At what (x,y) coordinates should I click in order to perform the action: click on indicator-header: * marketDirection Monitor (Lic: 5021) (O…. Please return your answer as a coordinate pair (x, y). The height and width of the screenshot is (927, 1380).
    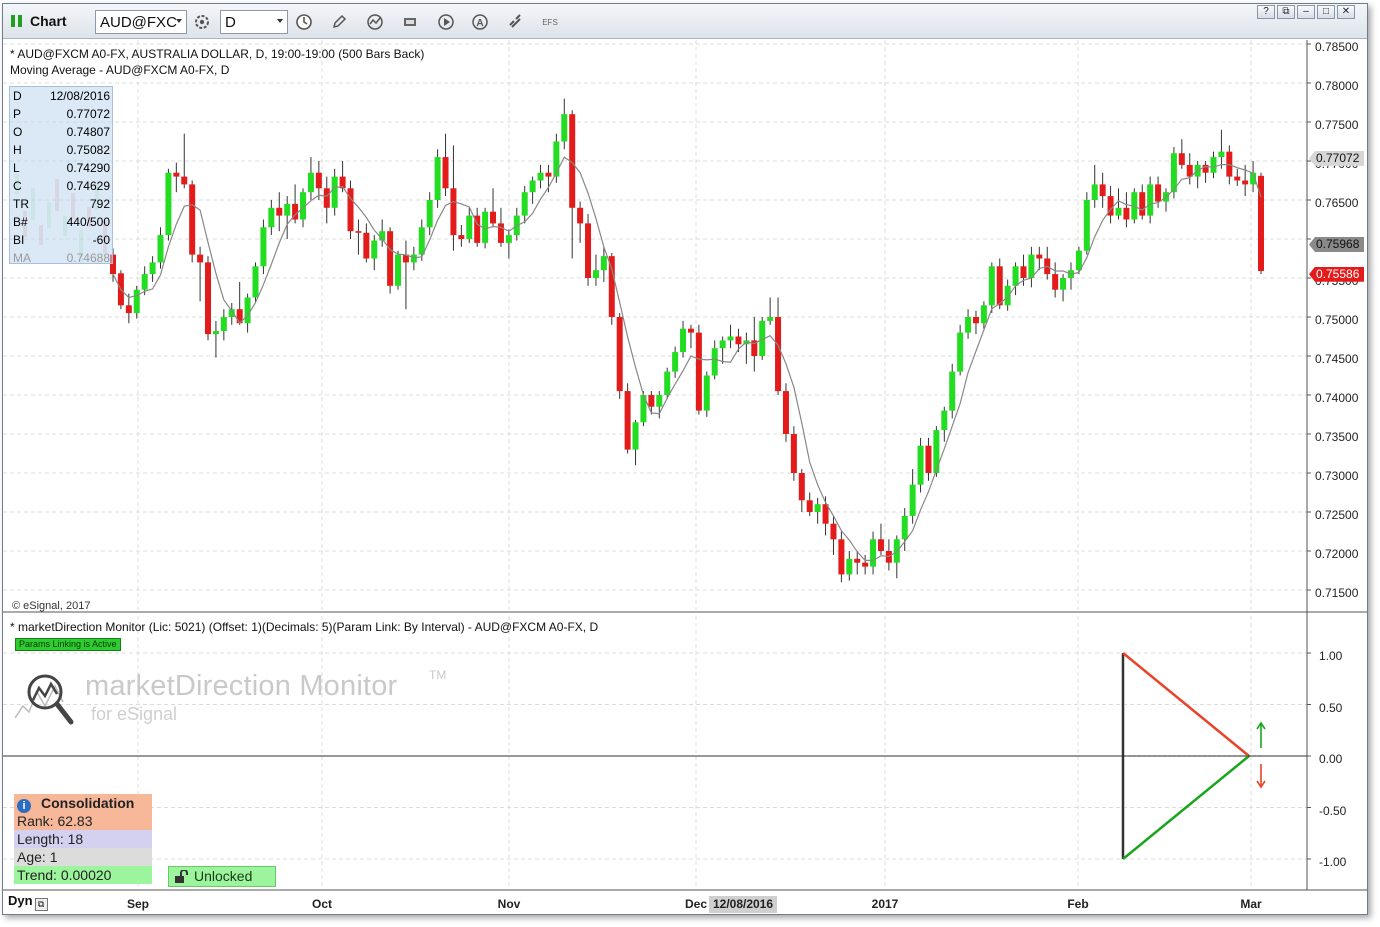
    Looking at the image, I should click on (304, 627).